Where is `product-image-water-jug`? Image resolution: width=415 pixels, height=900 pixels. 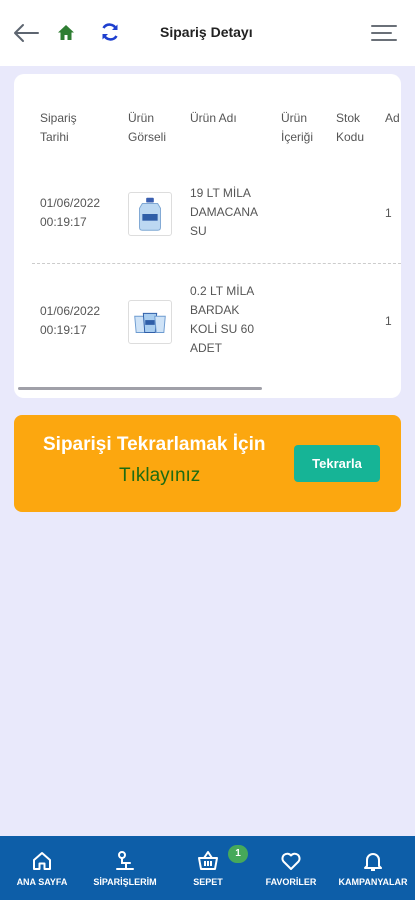 product-image-water-jug is located at coordinates (150, 214).